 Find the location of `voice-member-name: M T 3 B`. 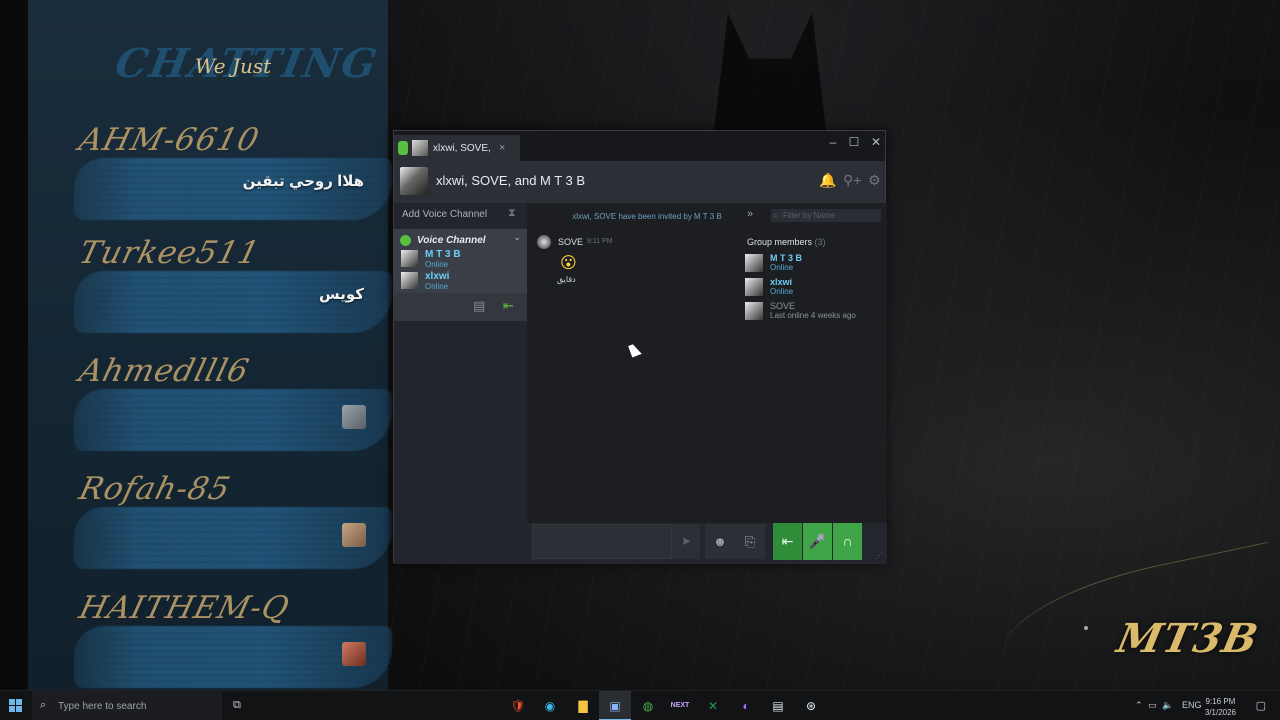

voice-member-name: M T 3 B is located at coordinates (443, 254).